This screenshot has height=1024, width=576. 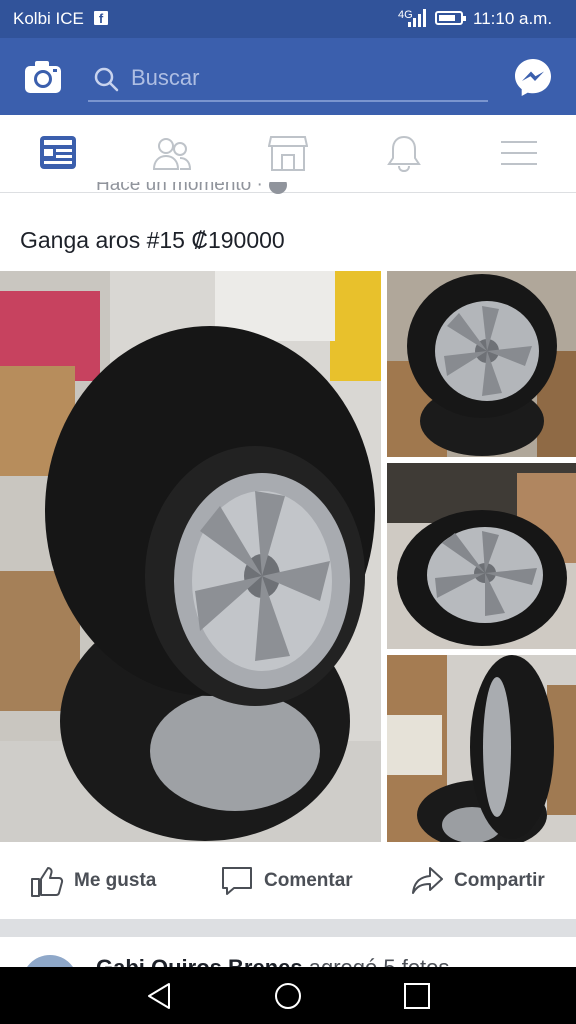 What do you see at coordinates (165, 78) in the screenshot?
I see `search-input: Buscar` at bounding box center [165, 78].